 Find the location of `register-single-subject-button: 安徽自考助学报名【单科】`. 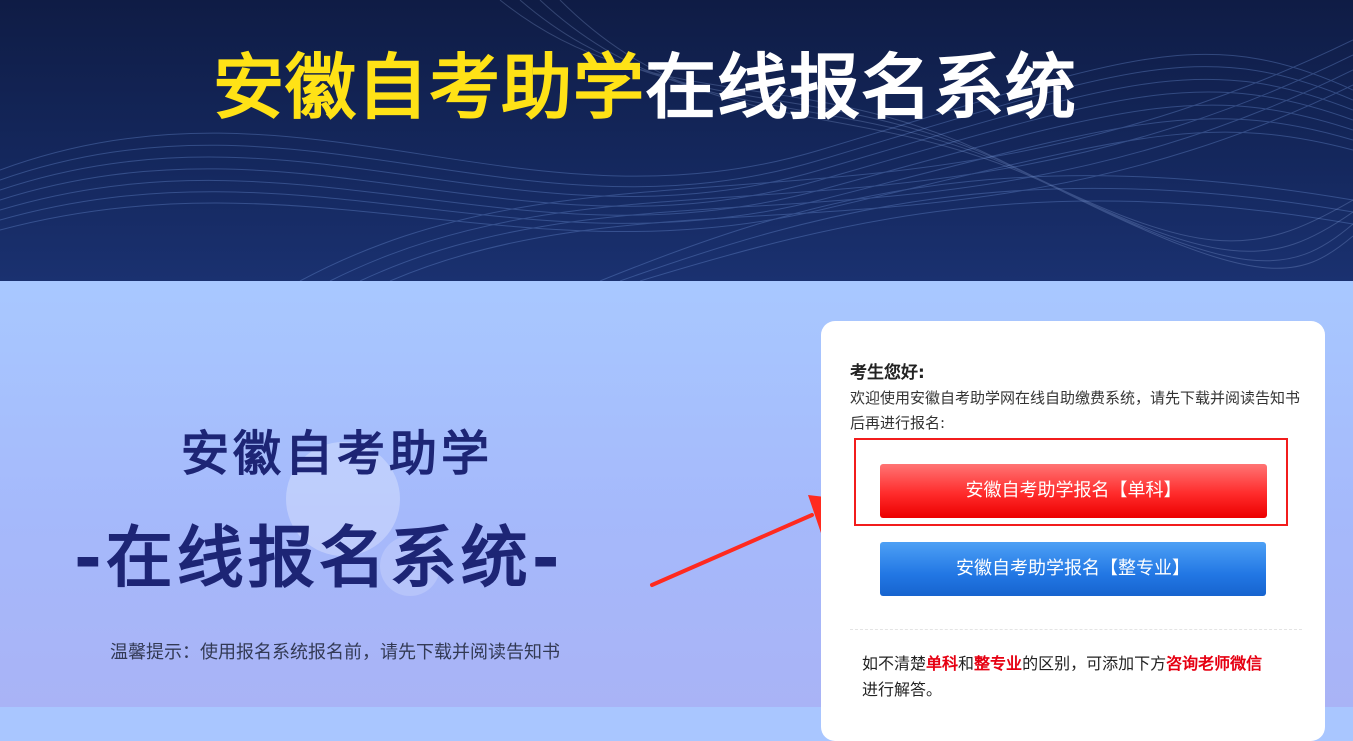

register-single-subject-button: 安徽自考助学报名【单科】 is located at coordinates (1073, 491).